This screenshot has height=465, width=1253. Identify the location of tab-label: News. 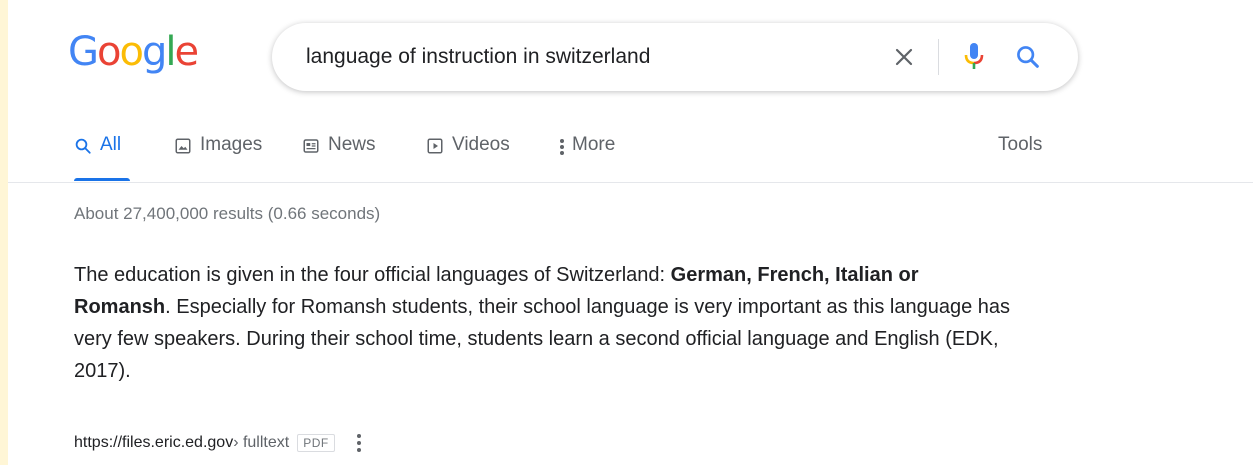
(352, 144).